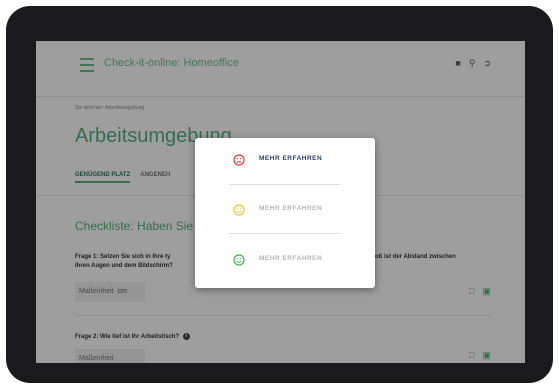 This screenshot has height=389, width=559. I want to click on neutral-face-icon, so click(239, 210).